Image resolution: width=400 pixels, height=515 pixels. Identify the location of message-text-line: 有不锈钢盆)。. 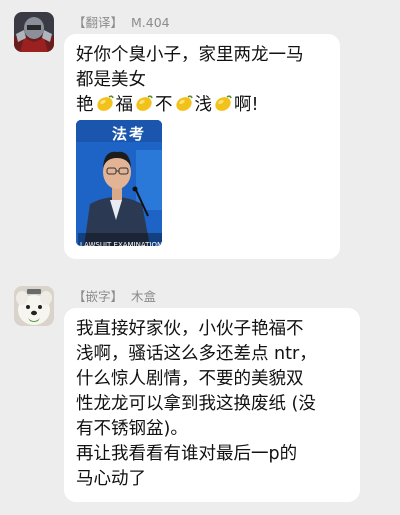
(132, 429).